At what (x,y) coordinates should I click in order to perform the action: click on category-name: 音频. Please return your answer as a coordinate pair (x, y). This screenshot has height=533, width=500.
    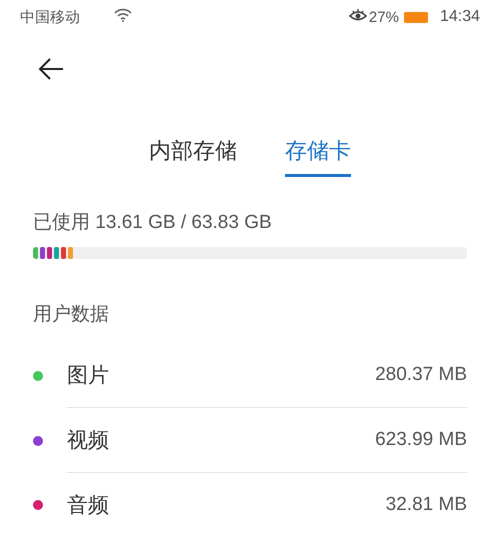
    Looking at the image, I should click on (88, 505).